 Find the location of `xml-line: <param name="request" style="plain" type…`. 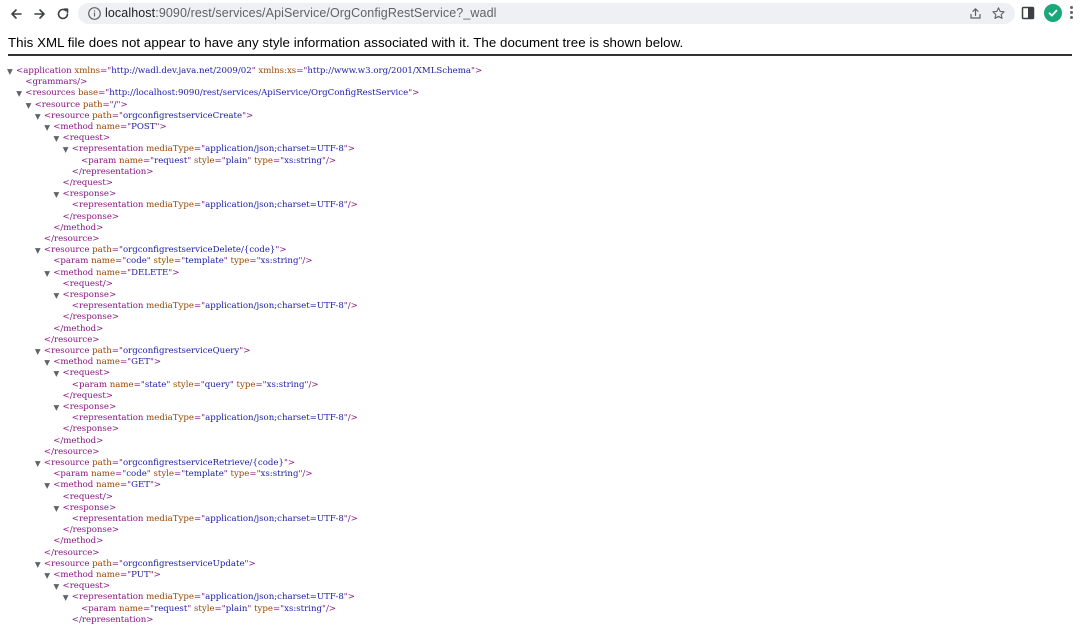

xml-line: <param name="request" style="plain" type… is located at coordinates (208, 609).